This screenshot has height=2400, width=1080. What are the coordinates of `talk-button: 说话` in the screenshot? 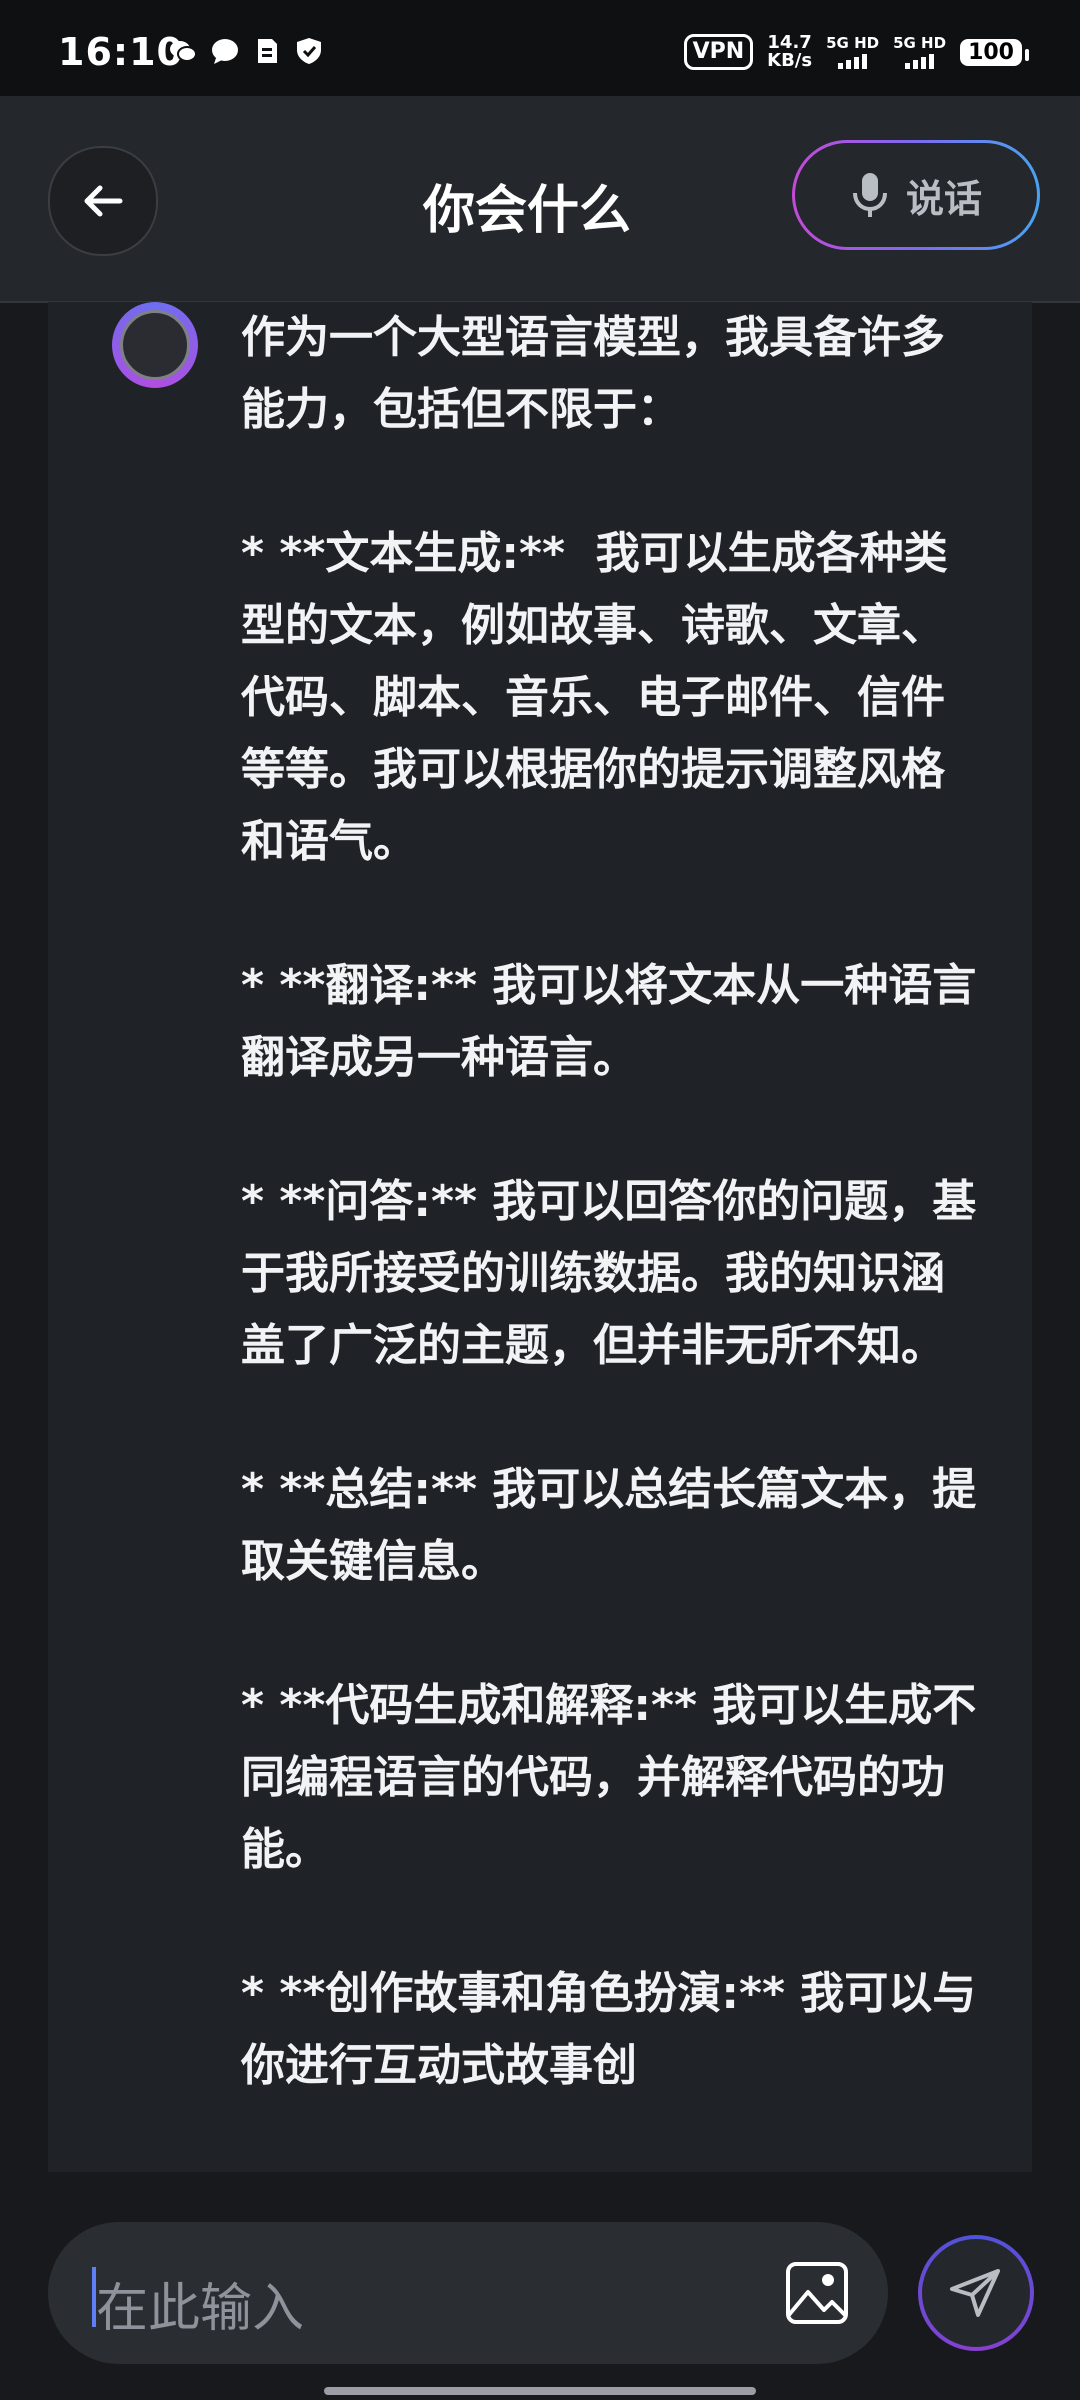 It's located at (916, 195).